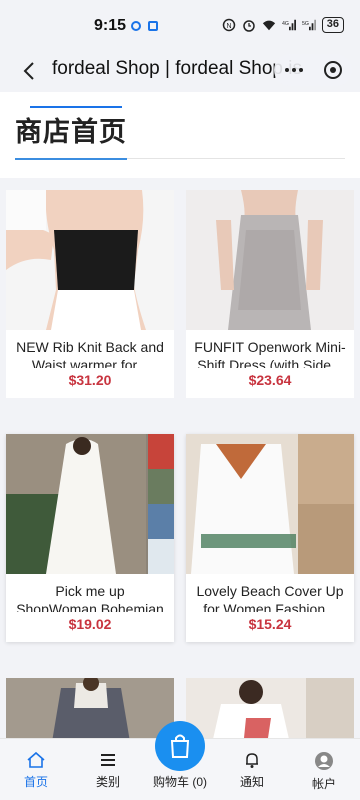 The height and width of the screenshot is (800, 360). What do you see at coordinates (180, 135) in the screenshot?
I see `header-card: 商店首页` at bounding box center [180, 135].